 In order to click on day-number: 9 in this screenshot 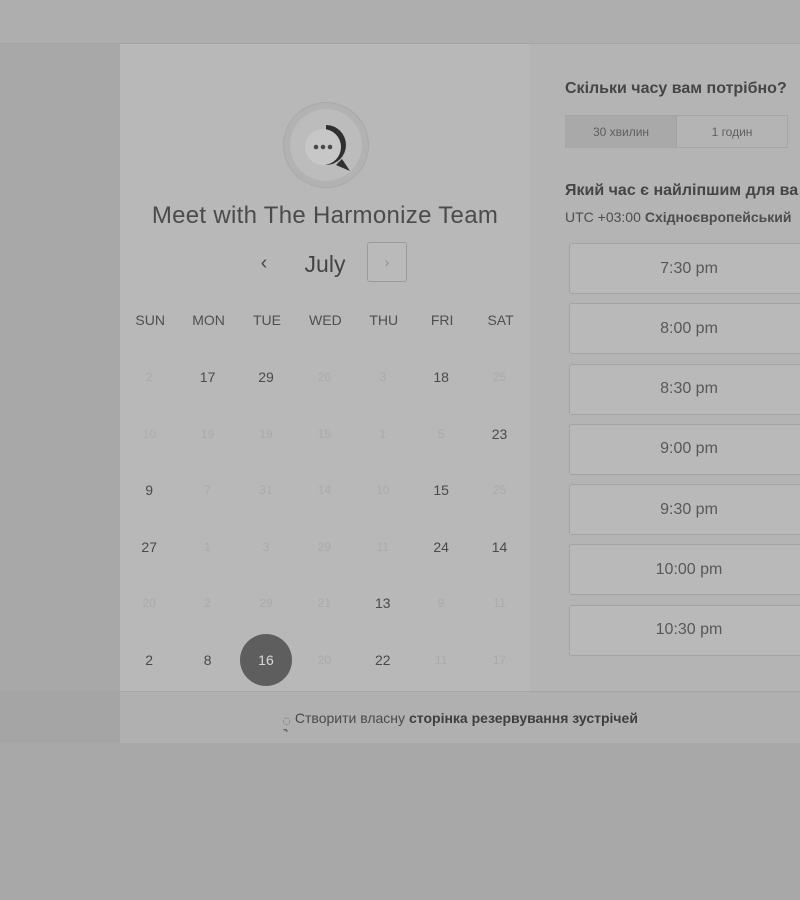, I will do `click(441, 603)`.